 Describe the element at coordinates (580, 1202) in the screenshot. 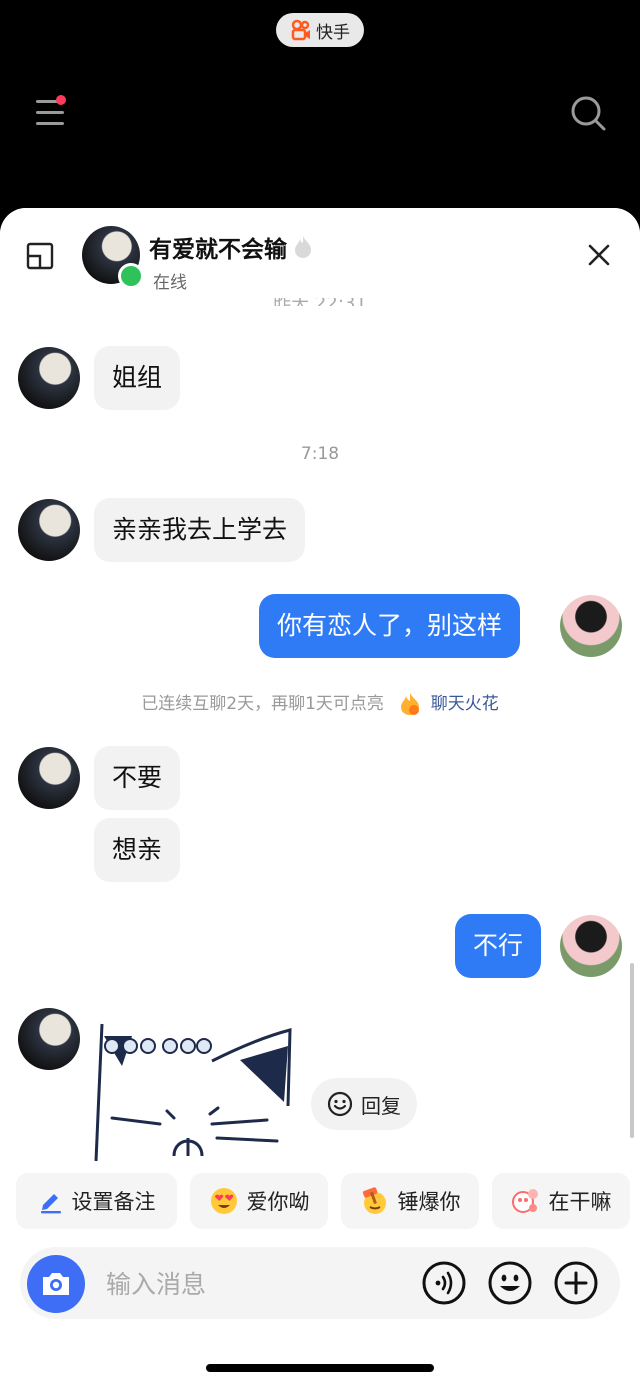

I see `quick-action-label: 在干嘛` at that location.